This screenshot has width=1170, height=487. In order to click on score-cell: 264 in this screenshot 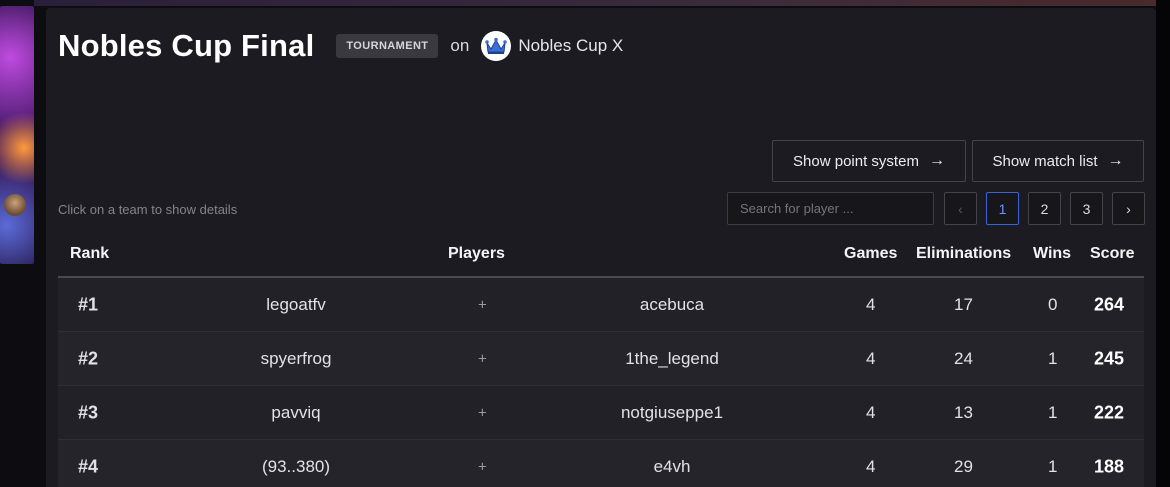, I will do `click(1109, 304)`.